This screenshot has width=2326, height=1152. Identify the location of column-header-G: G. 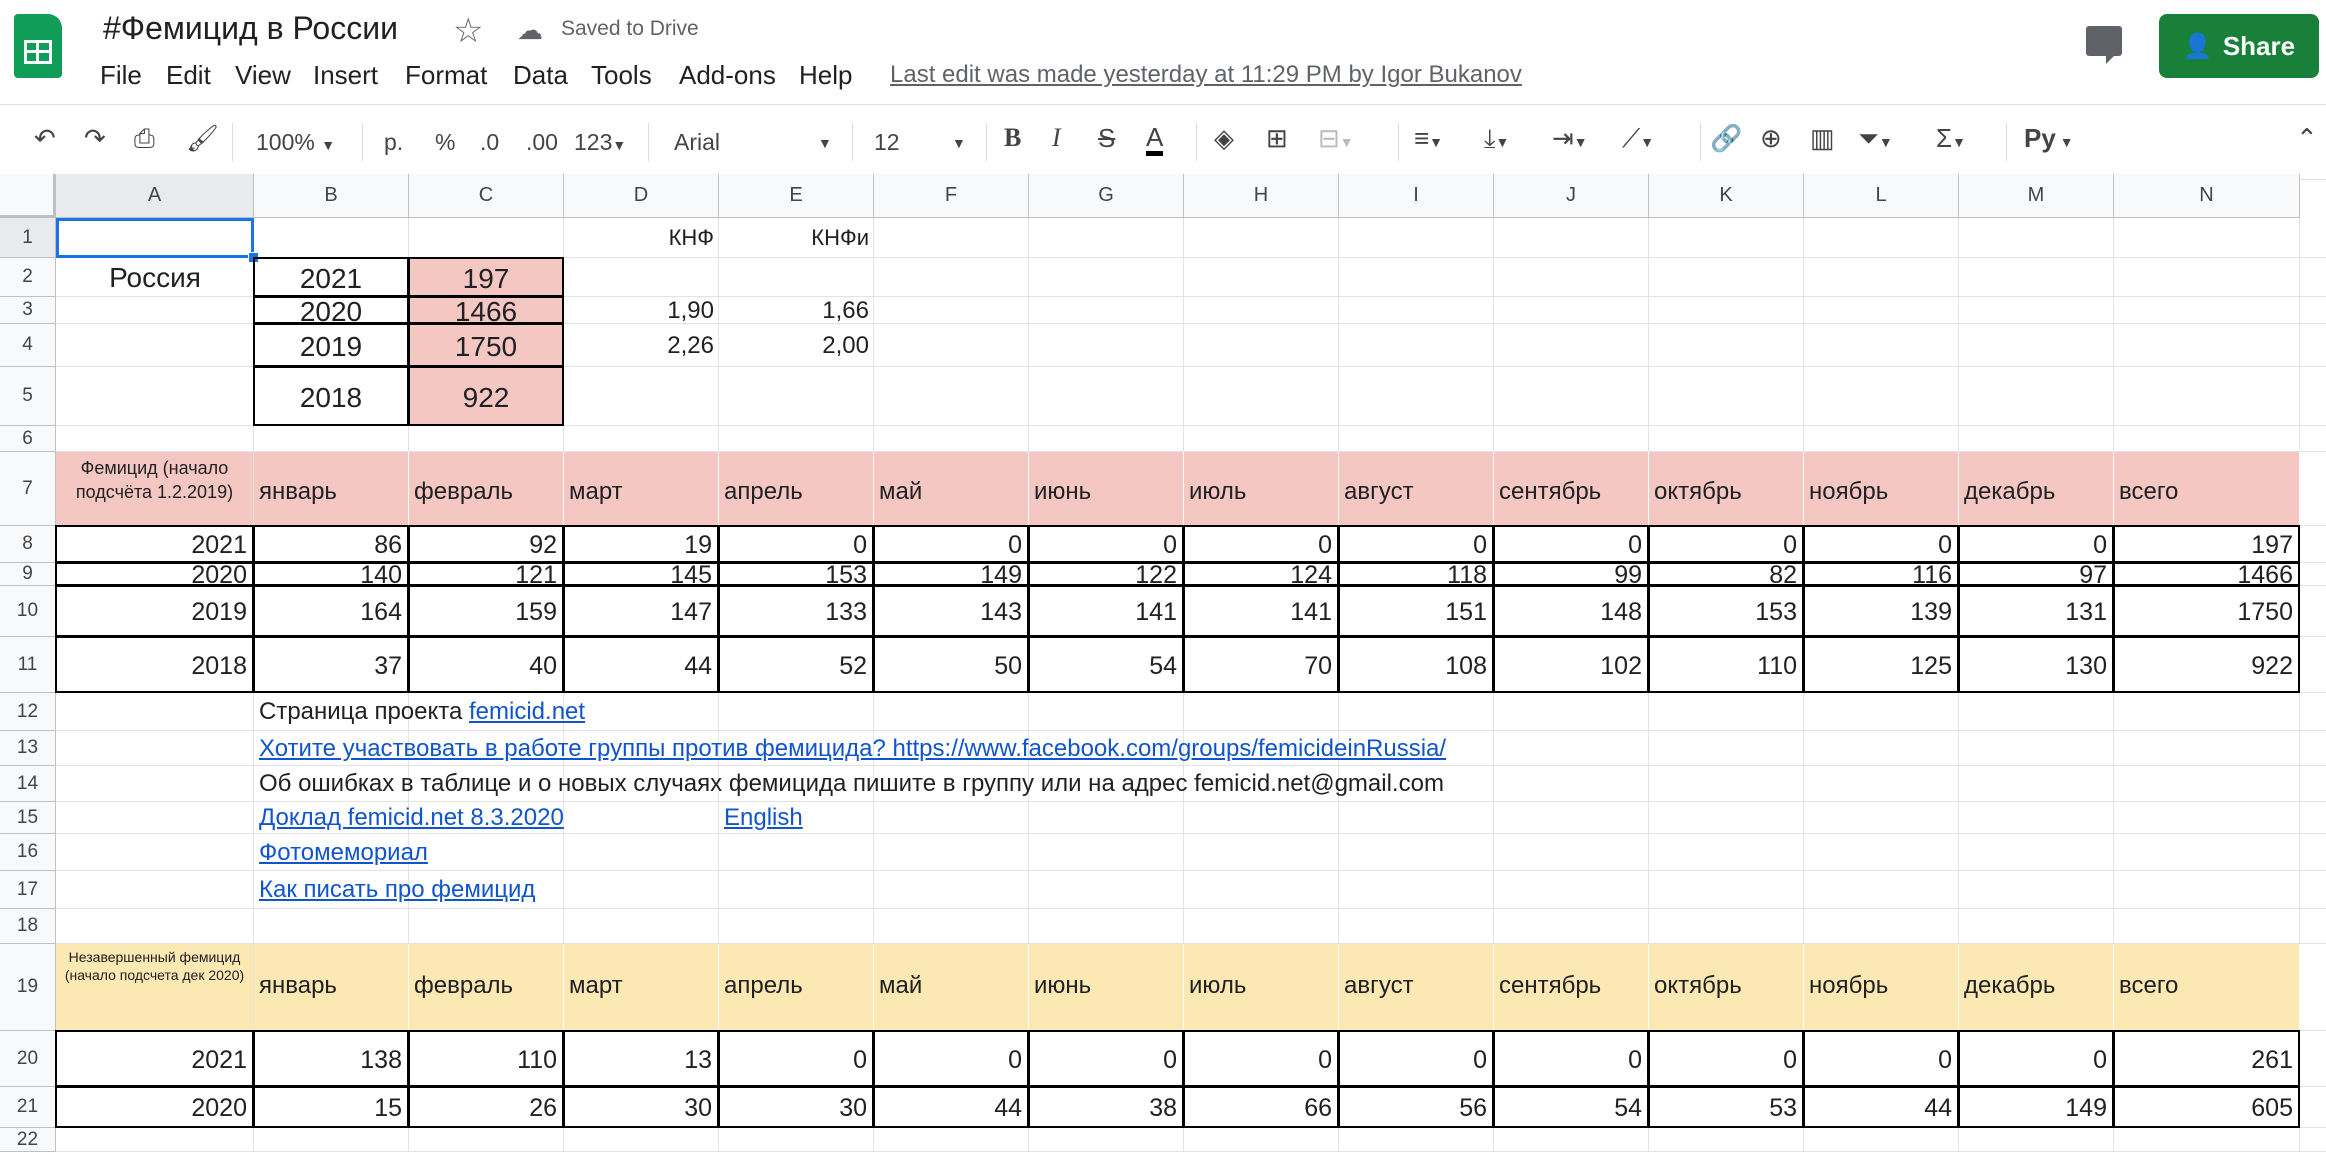
(1106, 196).